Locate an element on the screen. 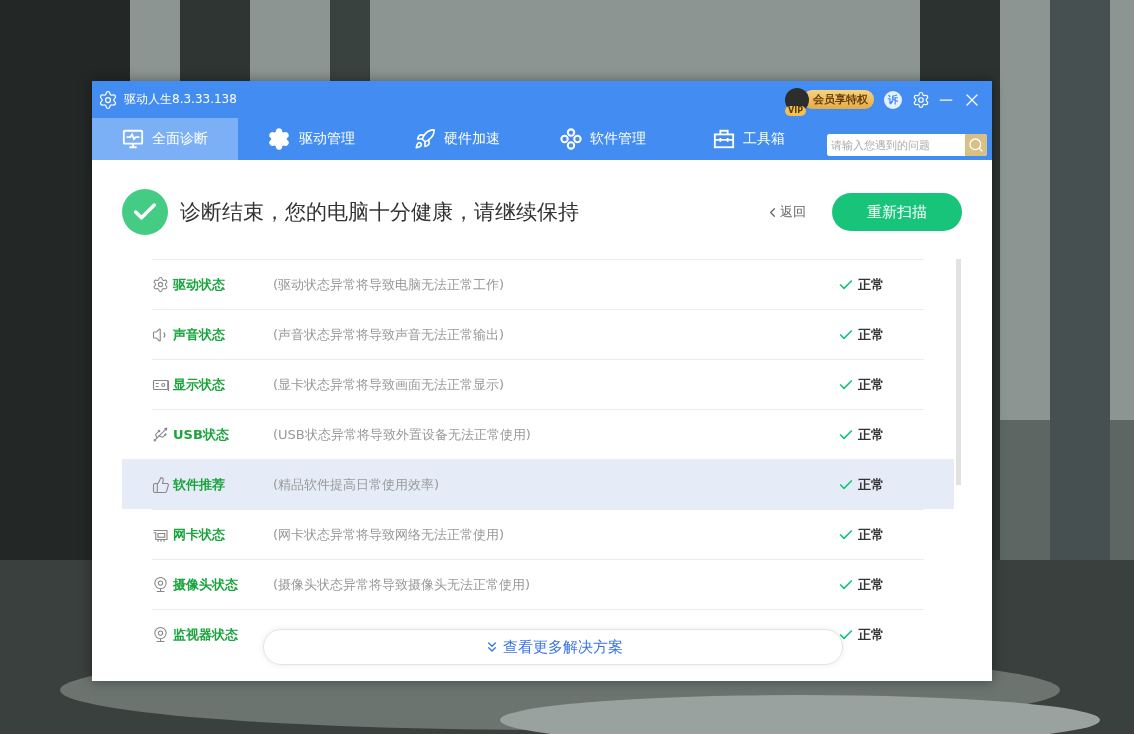 The image size is (1134, 734). nav-tab: 硬件加速 is located at coordinates (457, 139).